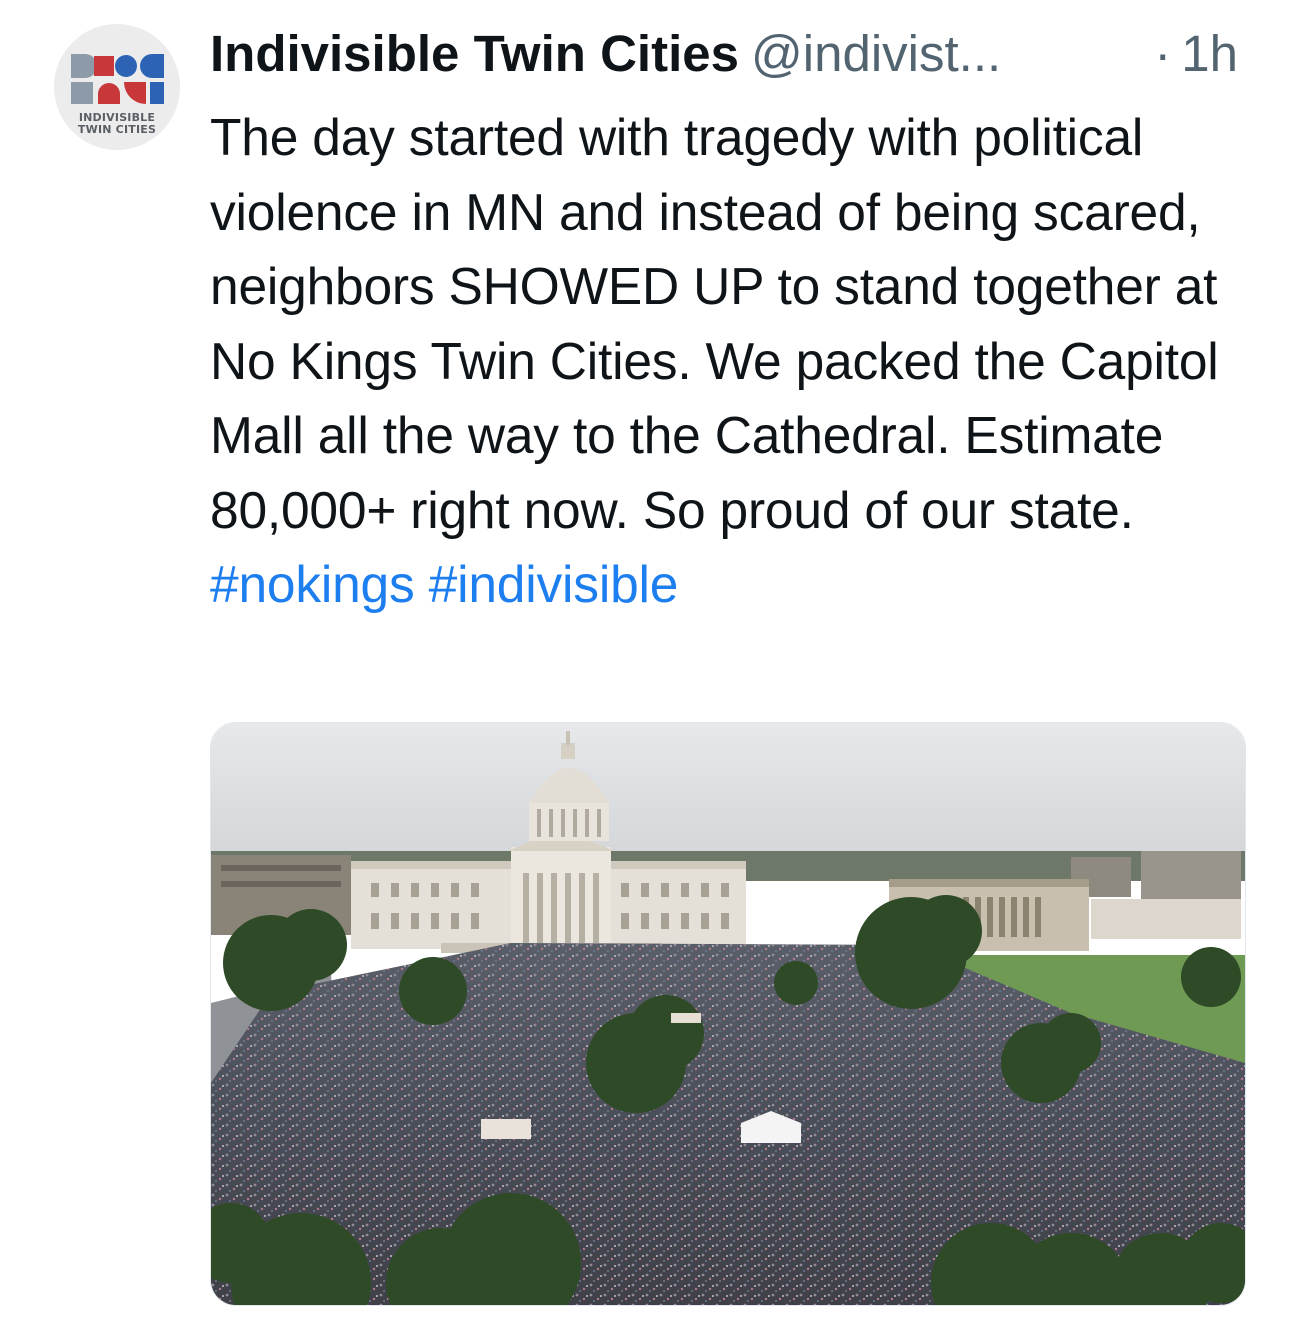  I want to click on hashtag-link: #nokings, so click(312, 584).